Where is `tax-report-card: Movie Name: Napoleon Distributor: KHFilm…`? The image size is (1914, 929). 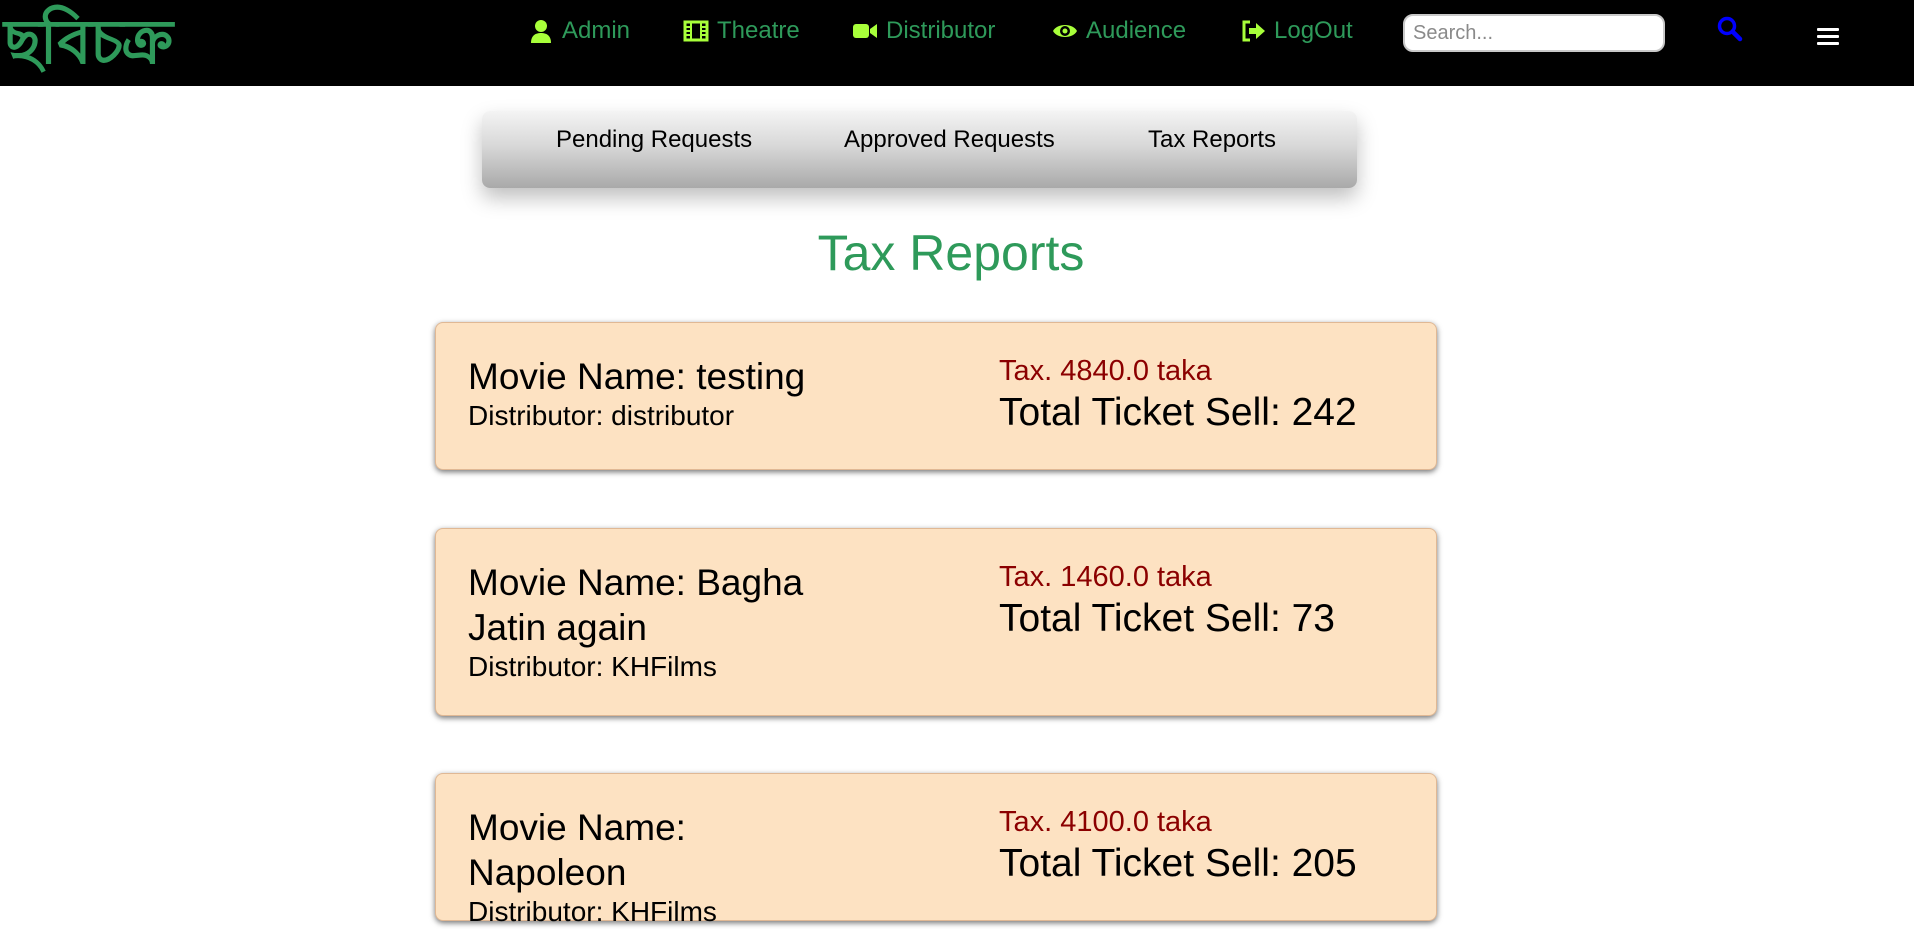
tax-report-card: Movie Name: Napoleon Distributor: KHFilm… is located at coordinates (936, 850).